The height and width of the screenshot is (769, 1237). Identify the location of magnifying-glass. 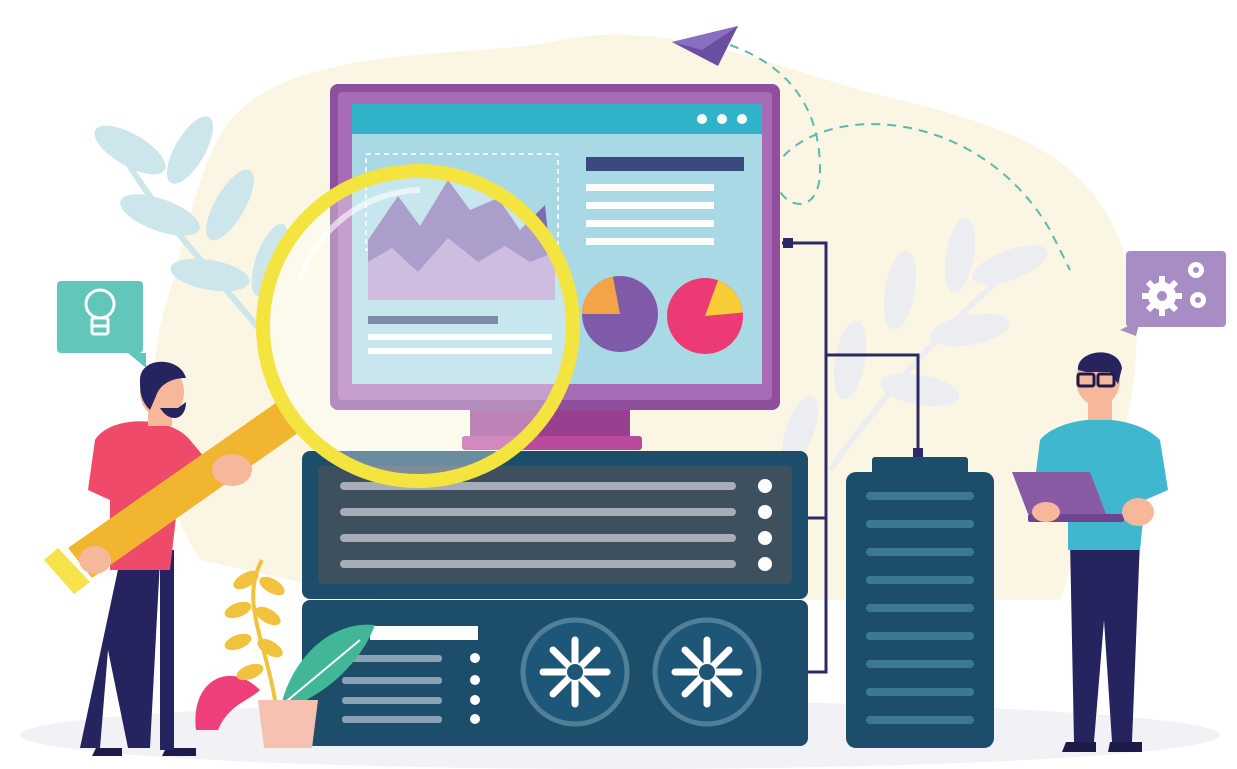
(418, 326).